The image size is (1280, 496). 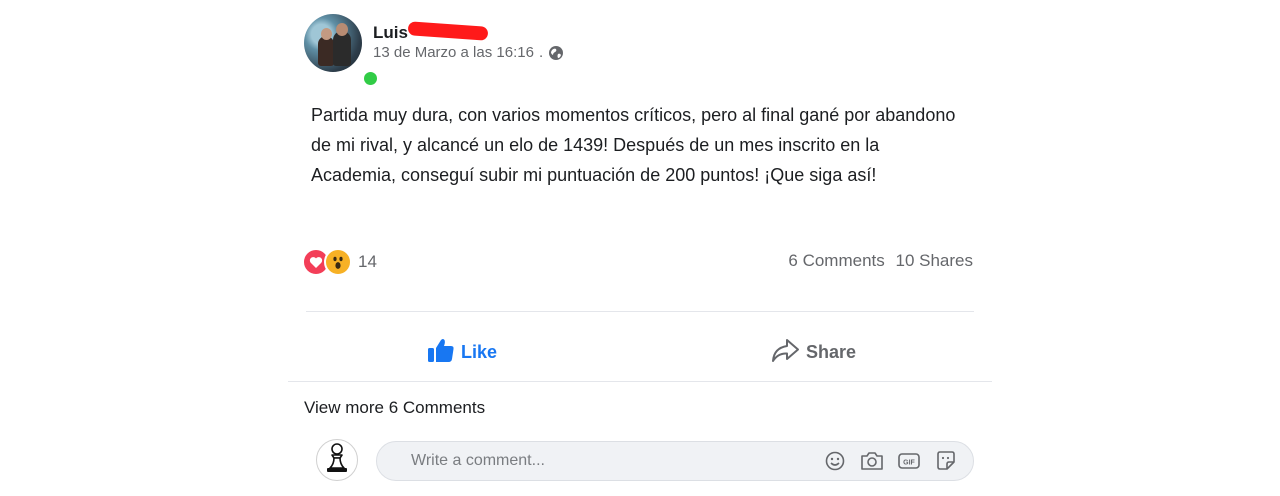 What do you see at coordinates (785, 352) in the screenshot?
I see `share-arrow-icon` at bounding box center [785, 352].